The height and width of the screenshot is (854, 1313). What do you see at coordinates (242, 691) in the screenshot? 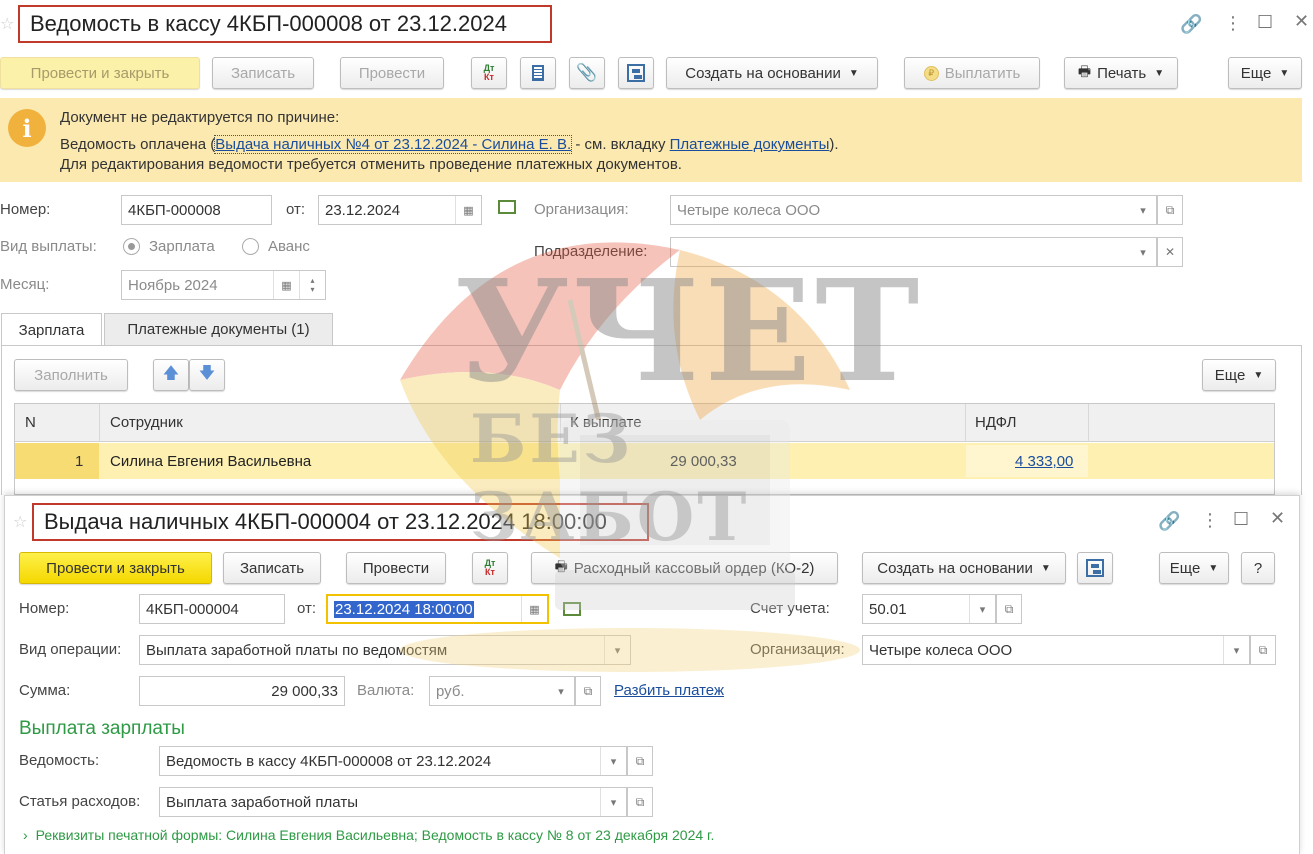
I see `sum-field: 29 000,33` at bounding box center [242, 691].